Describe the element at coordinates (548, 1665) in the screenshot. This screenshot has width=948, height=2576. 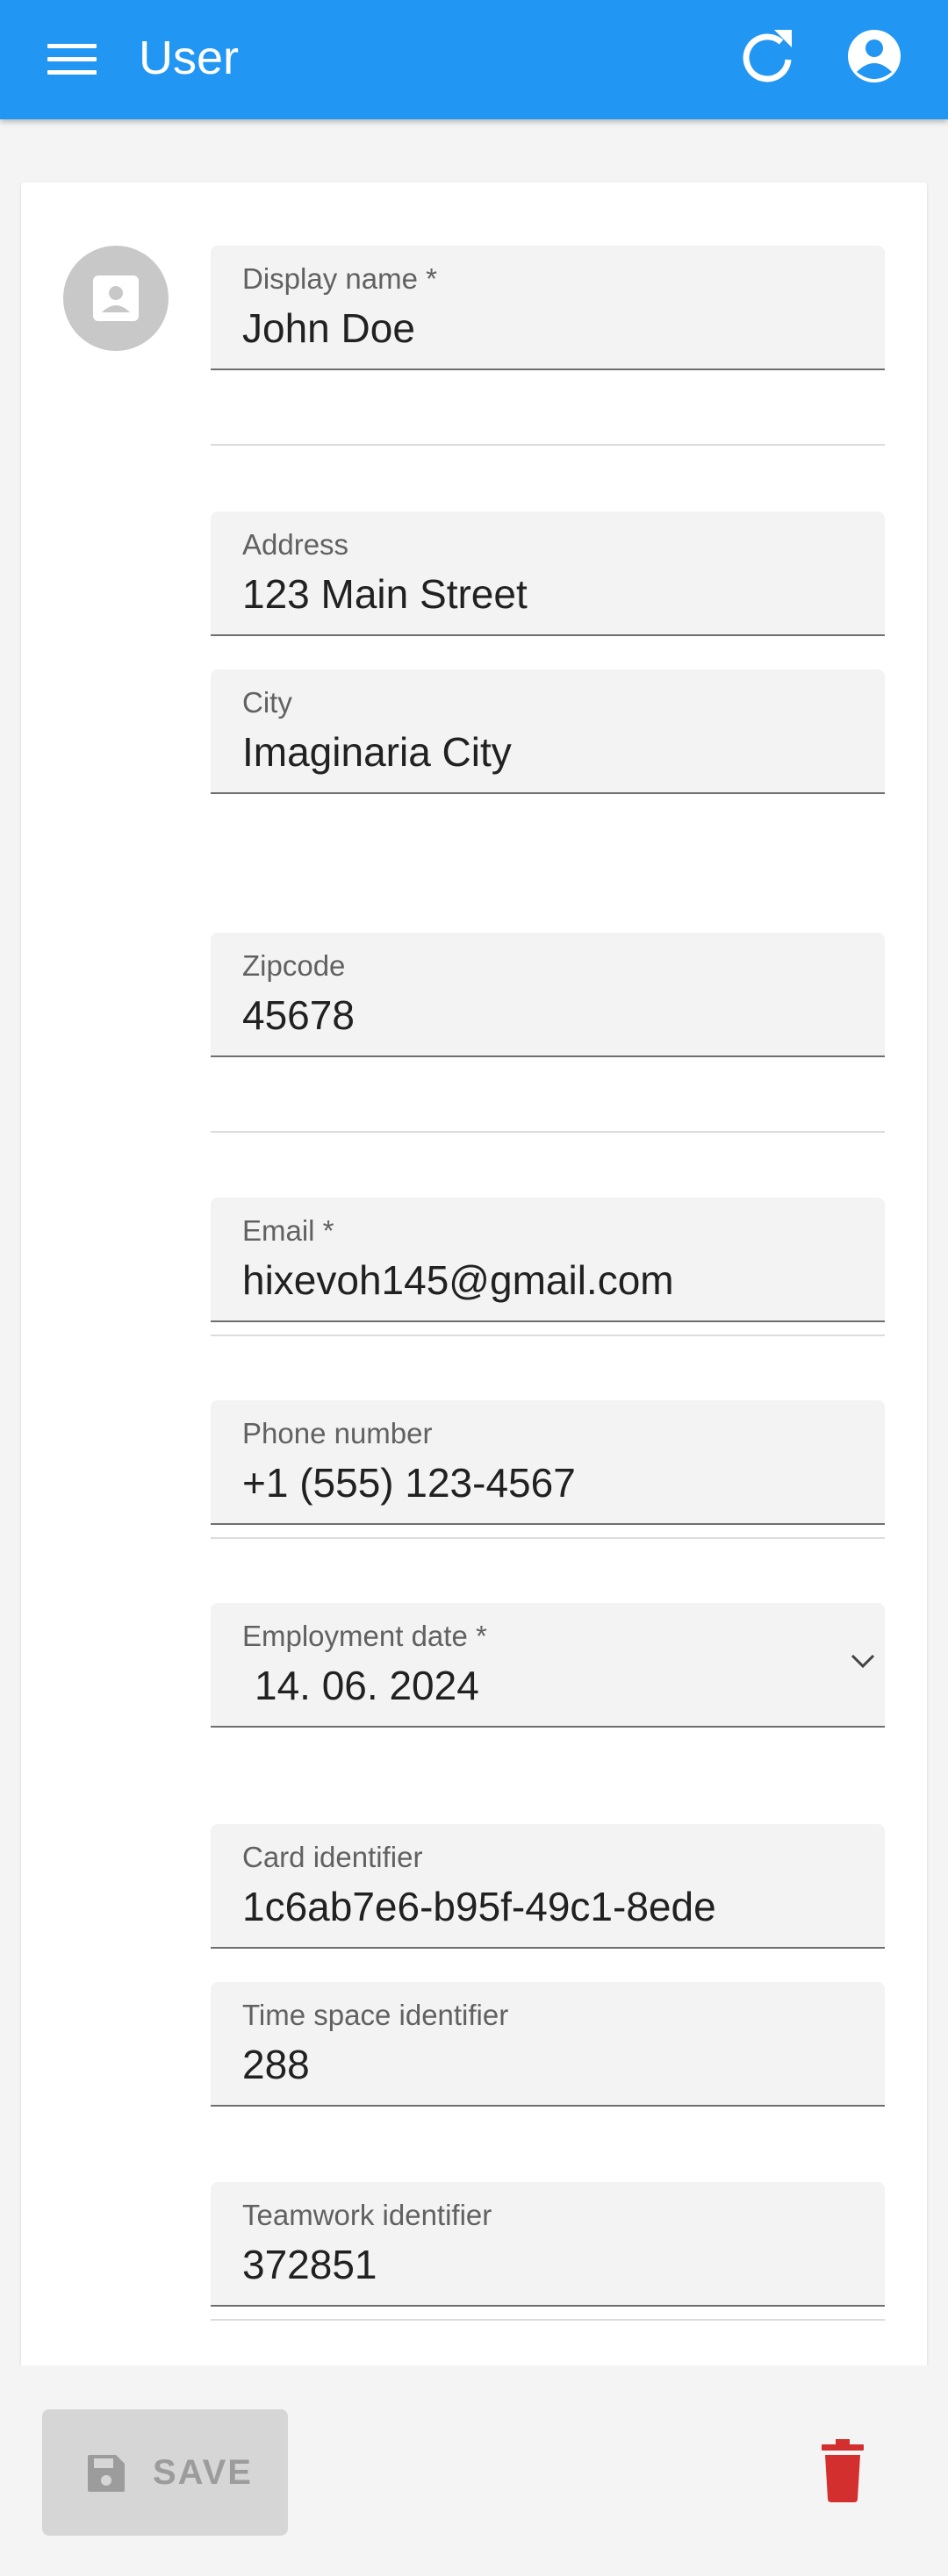
I see `employment-date-field: Employment date * 14. 06. 2024` at that location.